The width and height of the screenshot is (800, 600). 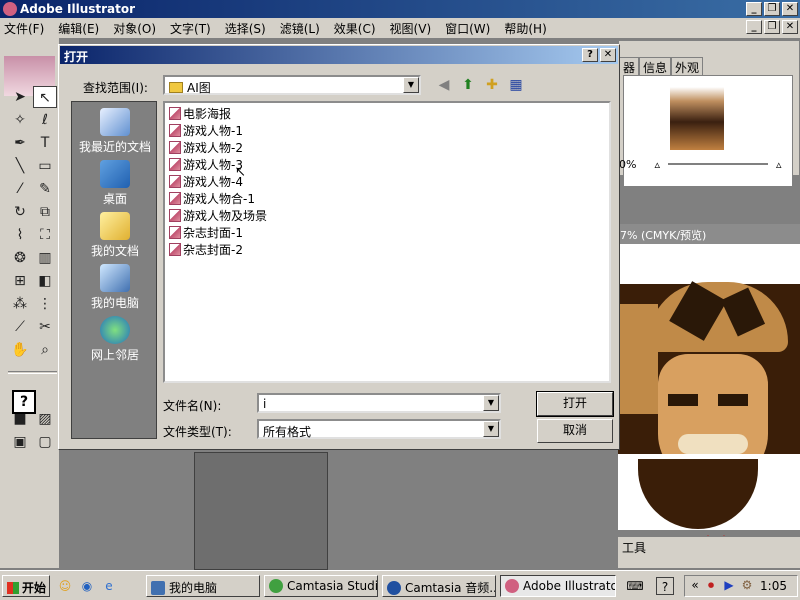 I want to click on list-item: 游戏人物-4, so click(x=206, y=181).